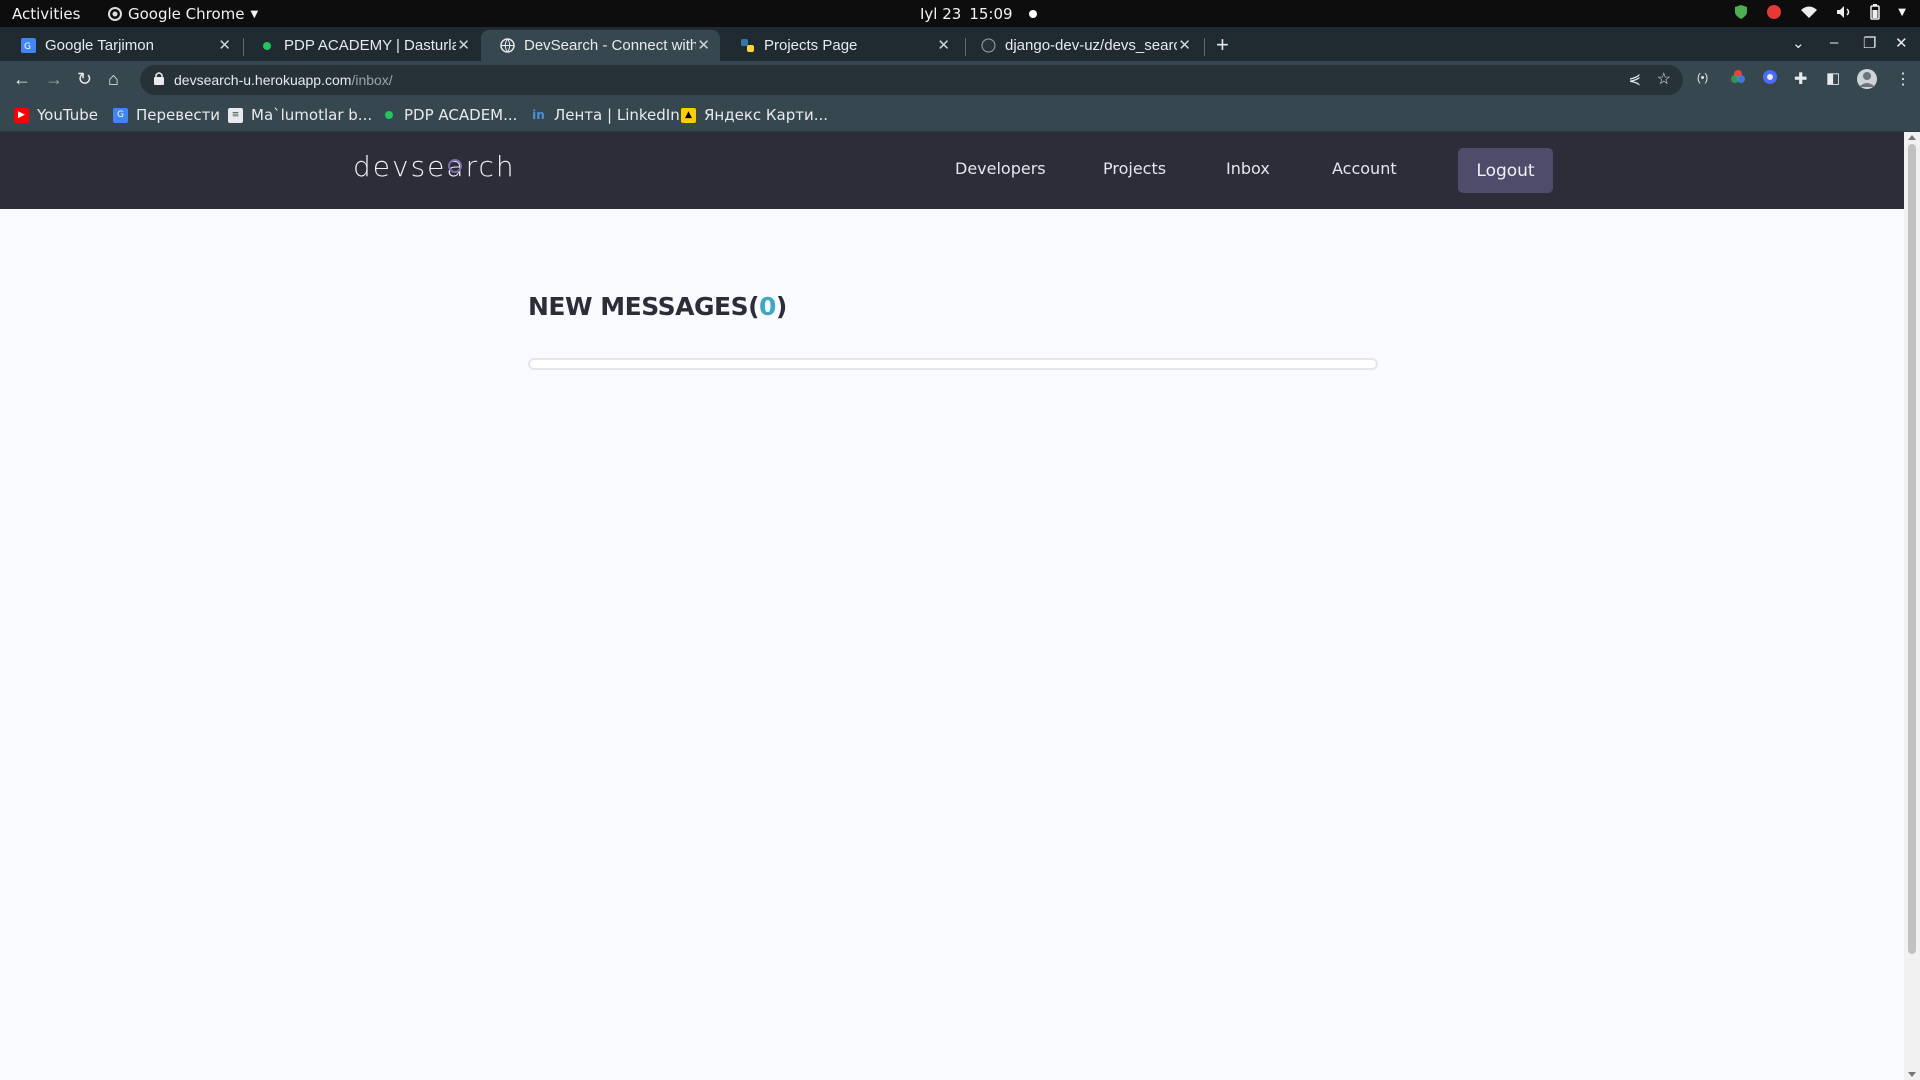 This screenshot has width=1920, height=1080. What do you see at coordinates (1738, 78) in the screenshot?
I see `extension-color-wheel-icon` at bounding box center [1738, 78].